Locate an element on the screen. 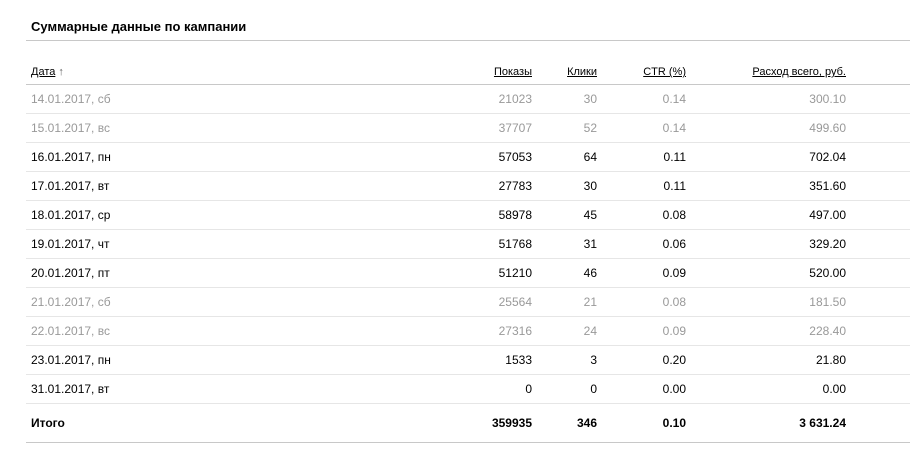  cell-spend: 702.04 is located at coordinates (766, 157).